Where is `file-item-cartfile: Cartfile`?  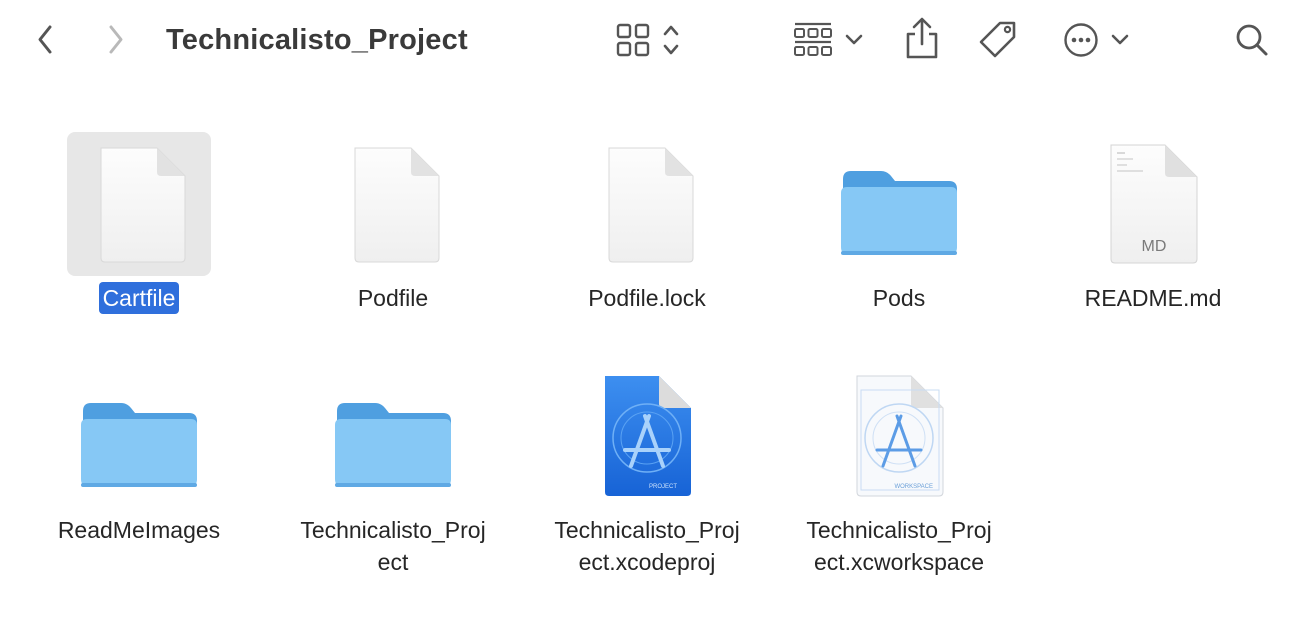
file-item-cartfile: Cartfile is located at coordinates (139, 237).